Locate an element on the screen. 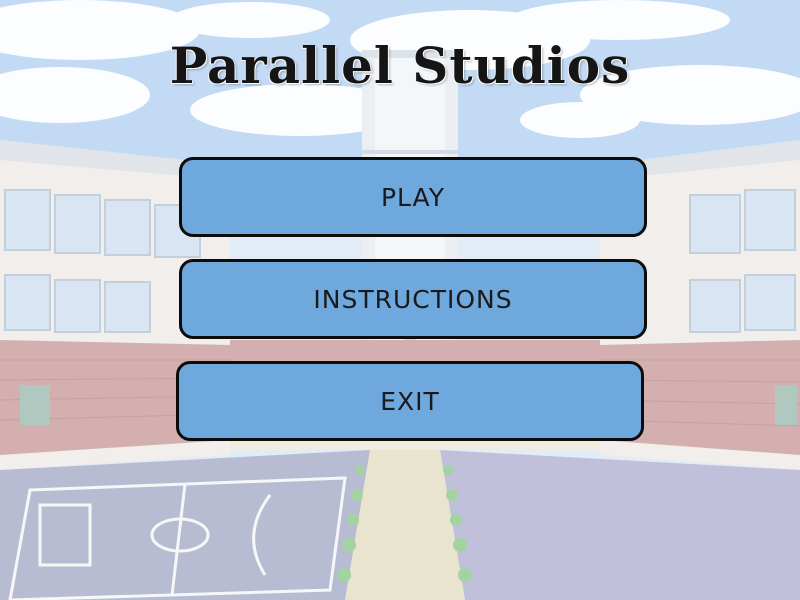 The image size is (800, 600). play-button-label: PLAY is located at coordinates (412, 197).